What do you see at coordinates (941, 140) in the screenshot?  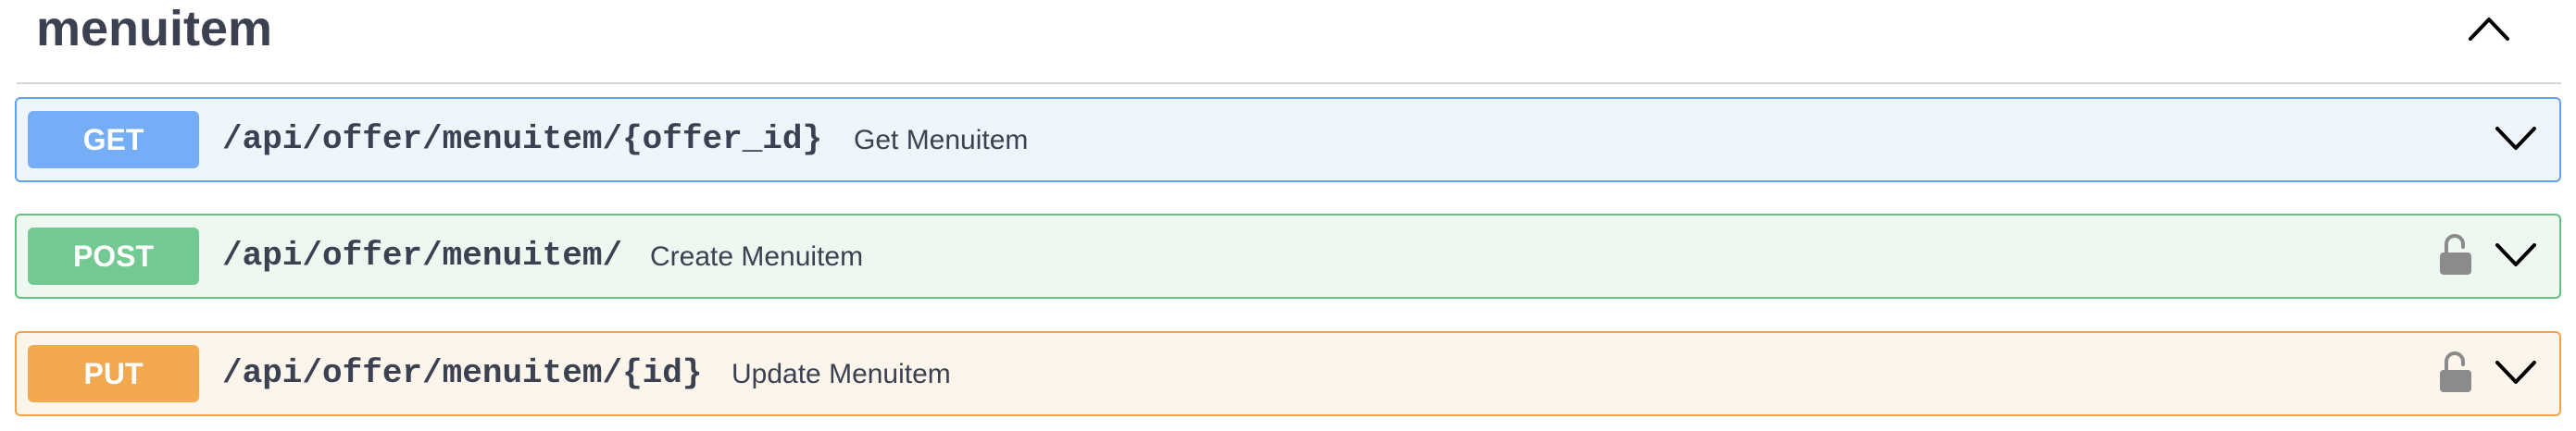 I see `operation-summary: Get Menuitem` at bounding box center [941, 140].